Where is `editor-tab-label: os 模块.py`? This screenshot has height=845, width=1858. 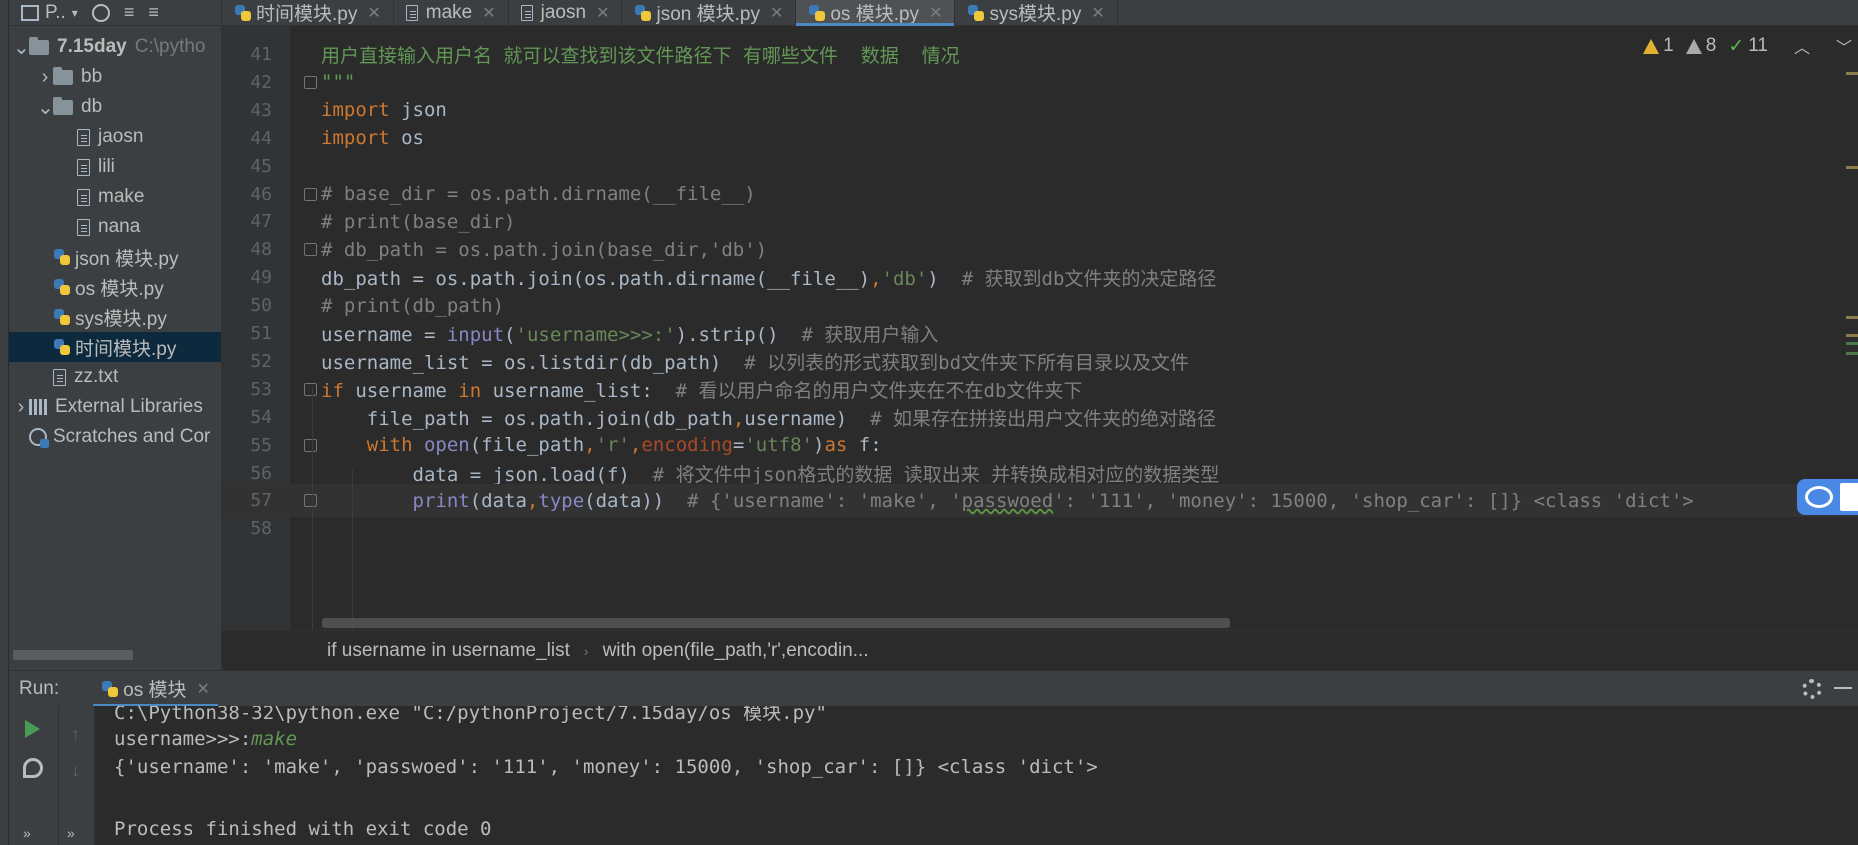 editor-tab-label: os 模块.py is located at coordinates (875, 14).